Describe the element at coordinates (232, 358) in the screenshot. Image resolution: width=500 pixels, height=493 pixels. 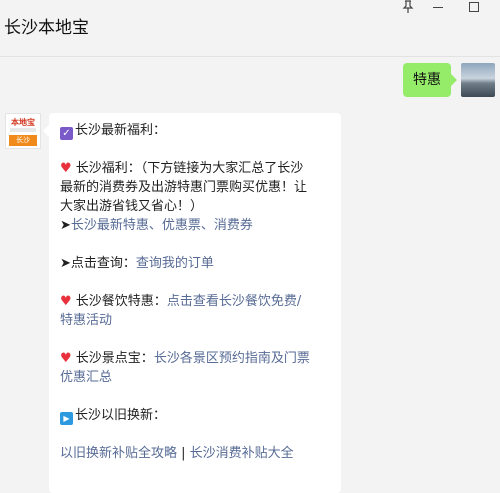
I see `scenic-link: 长沙各景区预约指南及门票` at that location.